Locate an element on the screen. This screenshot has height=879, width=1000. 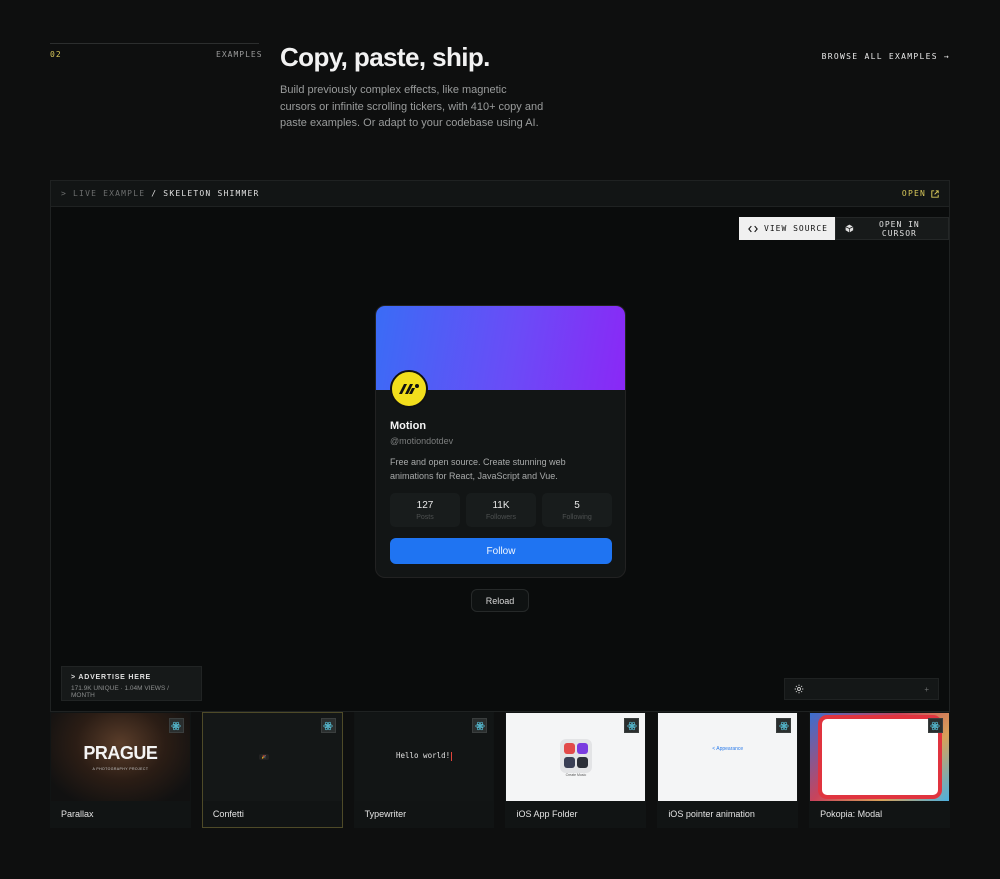
breadcrumb-prefix: > LIVE EXAMPLE is located at coordinates (103, 193).